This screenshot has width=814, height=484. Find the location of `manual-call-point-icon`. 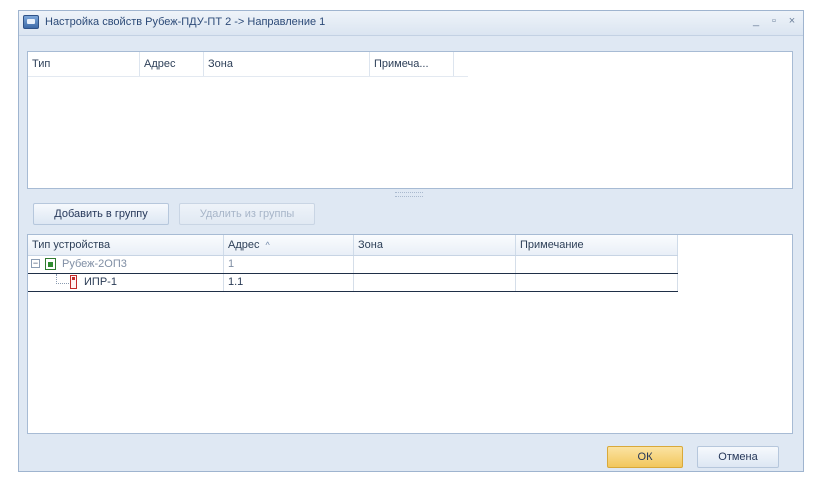

manual-call-point-icon is located at coordinates (73, 282).